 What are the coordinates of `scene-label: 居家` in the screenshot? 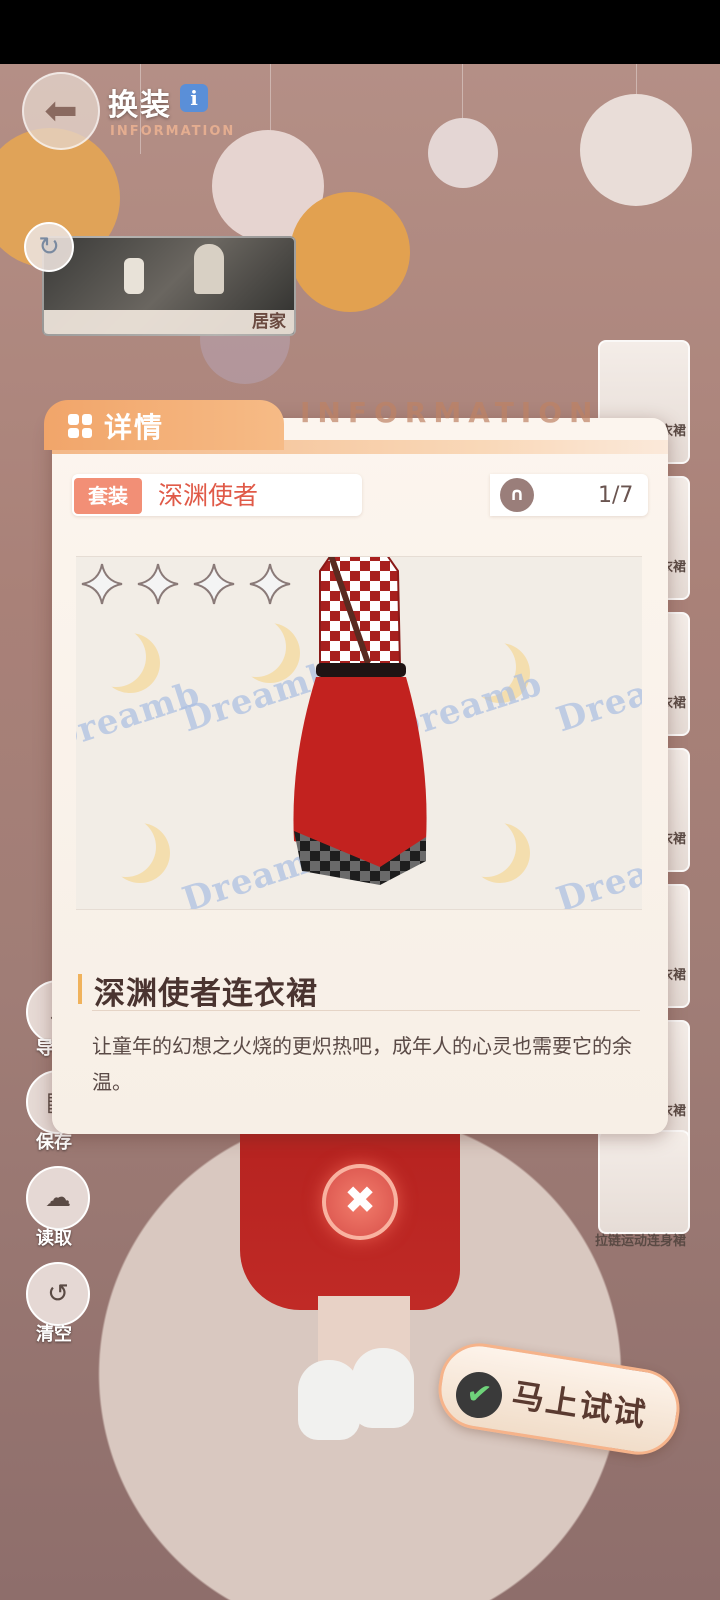 It's located at (269, 322).